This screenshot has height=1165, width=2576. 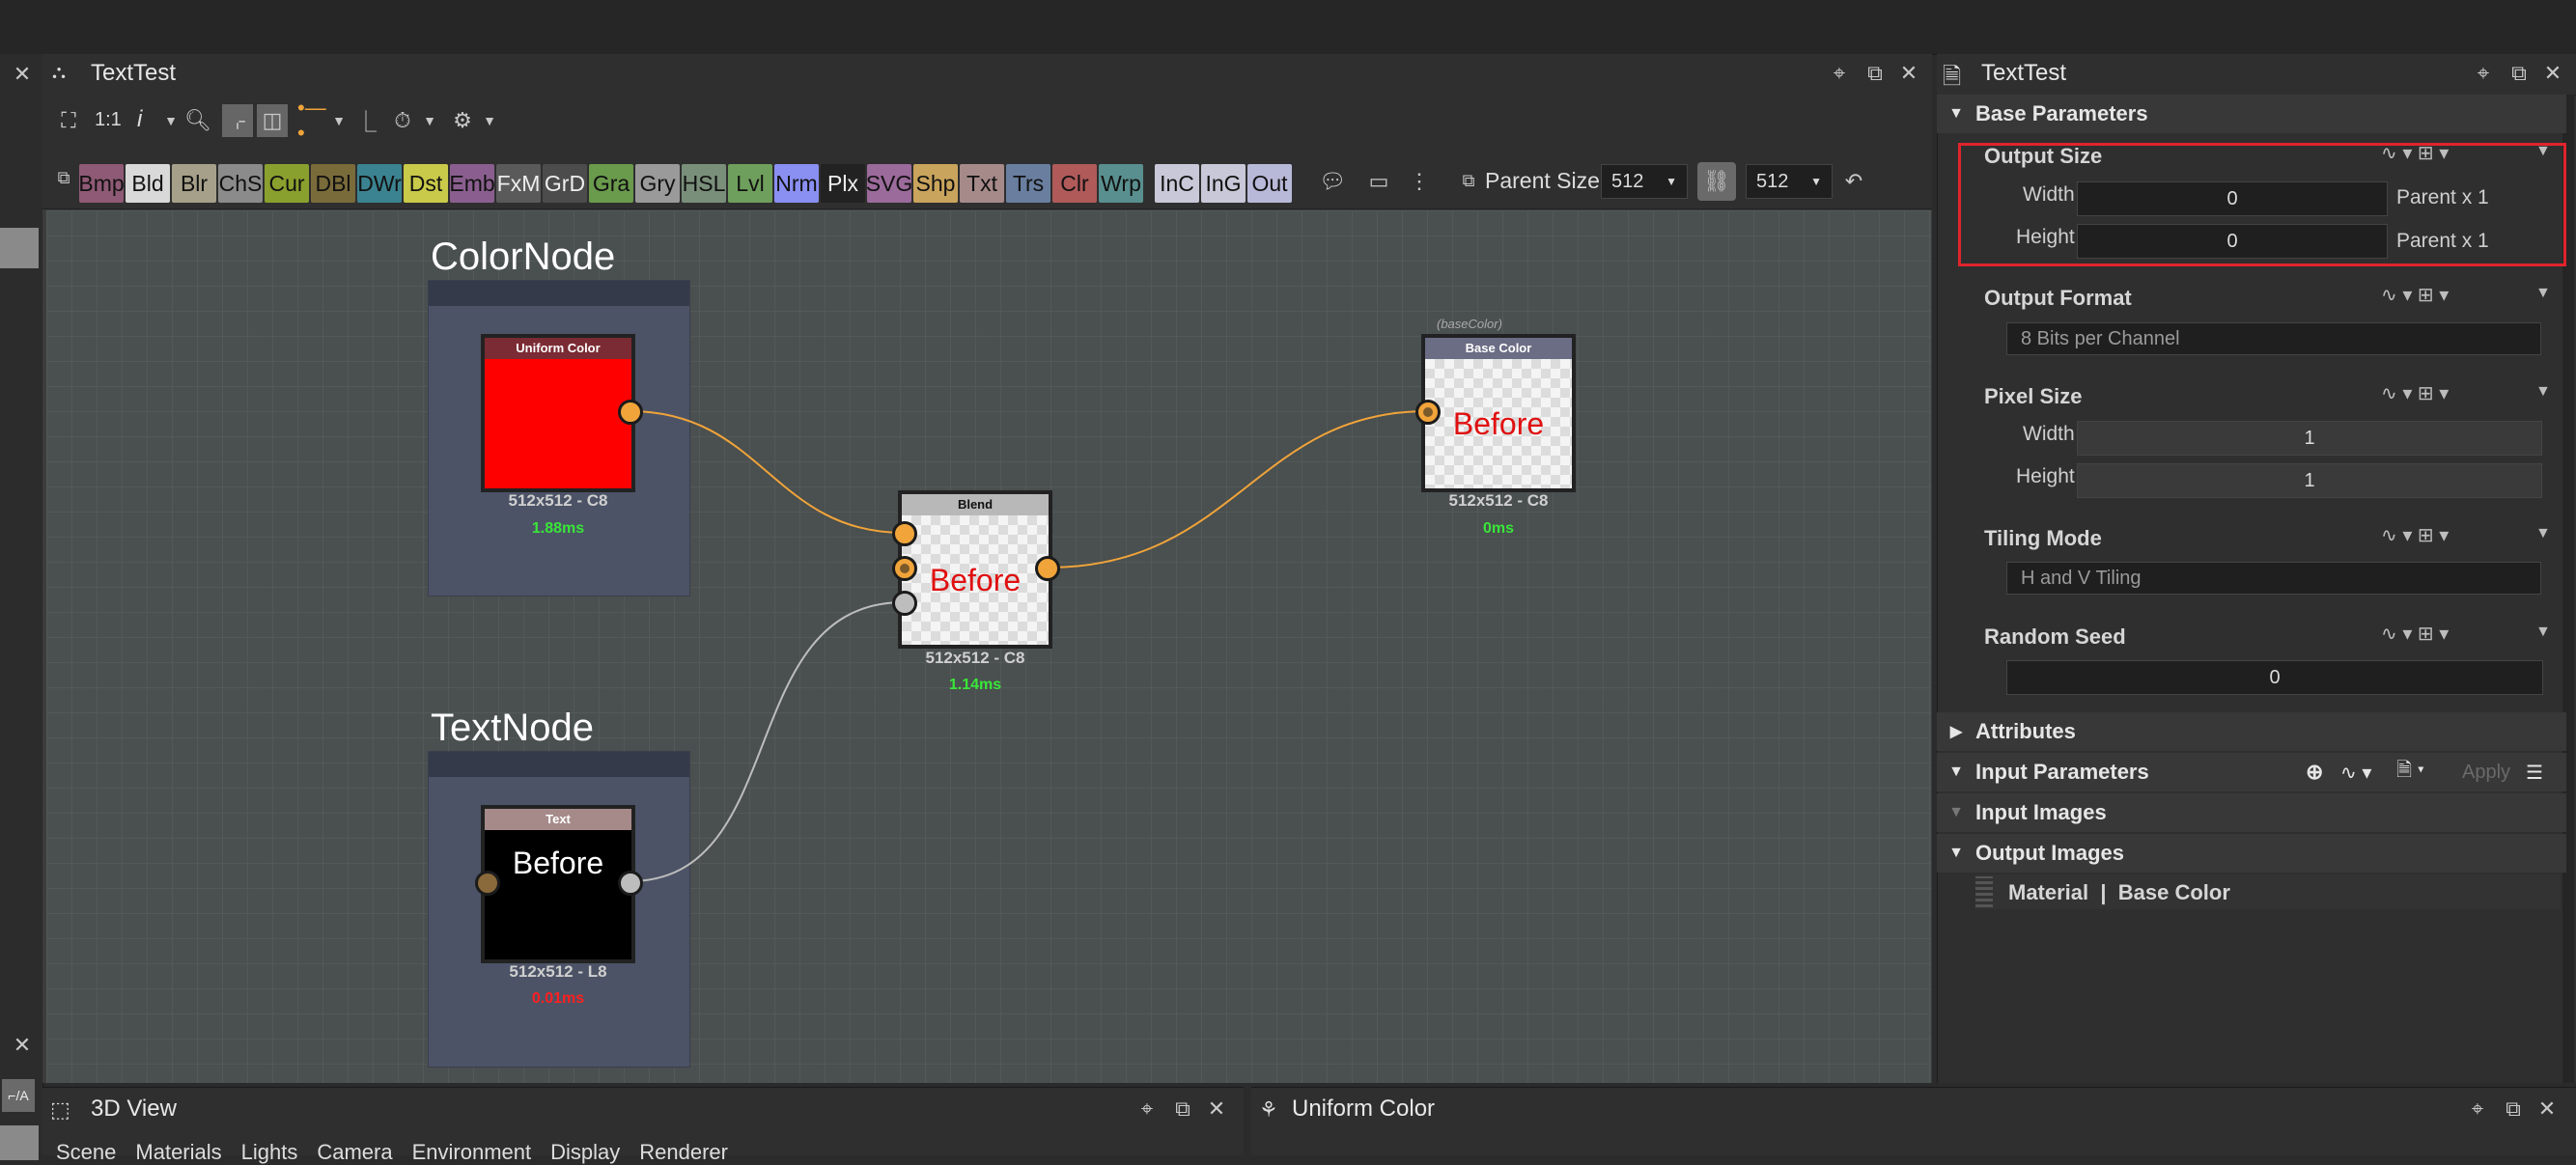 What do you see at coordinates (558, 819) in the screenshot?
I see `node-title: Text` at bounding box center [558, 819].